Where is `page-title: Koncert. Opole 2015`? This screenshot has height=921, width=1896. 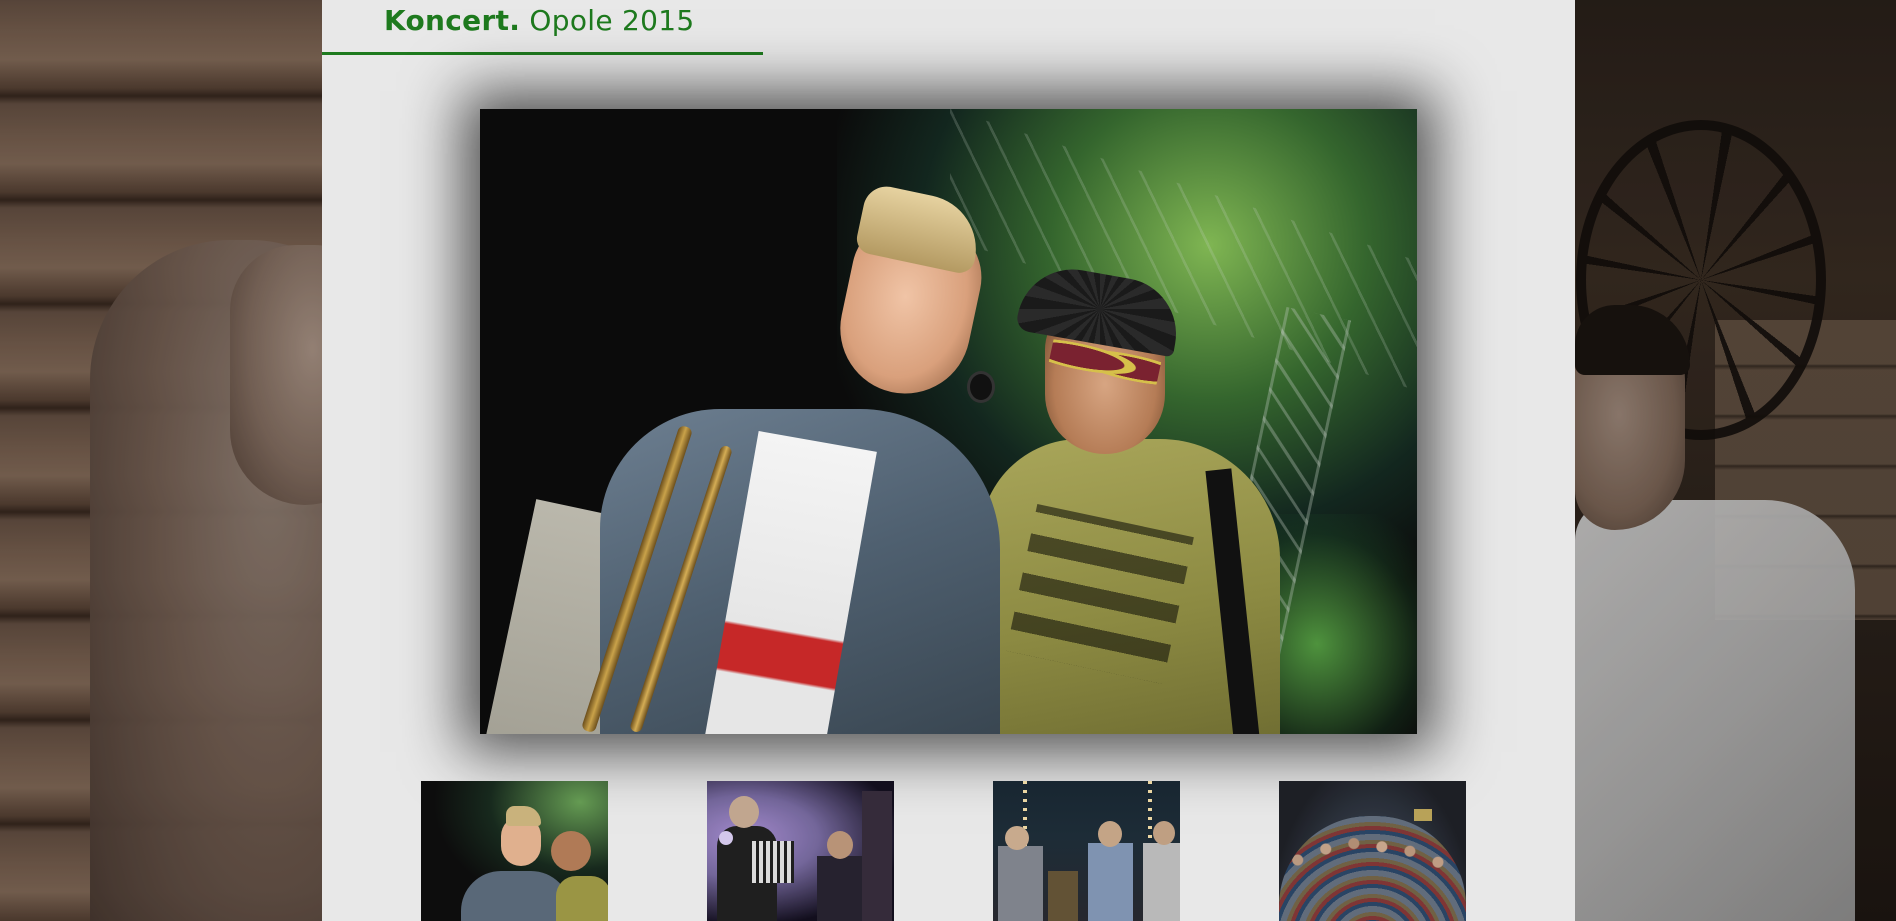
page-title: Koncert. Opole 2015 is located at coordinates (539, 20).